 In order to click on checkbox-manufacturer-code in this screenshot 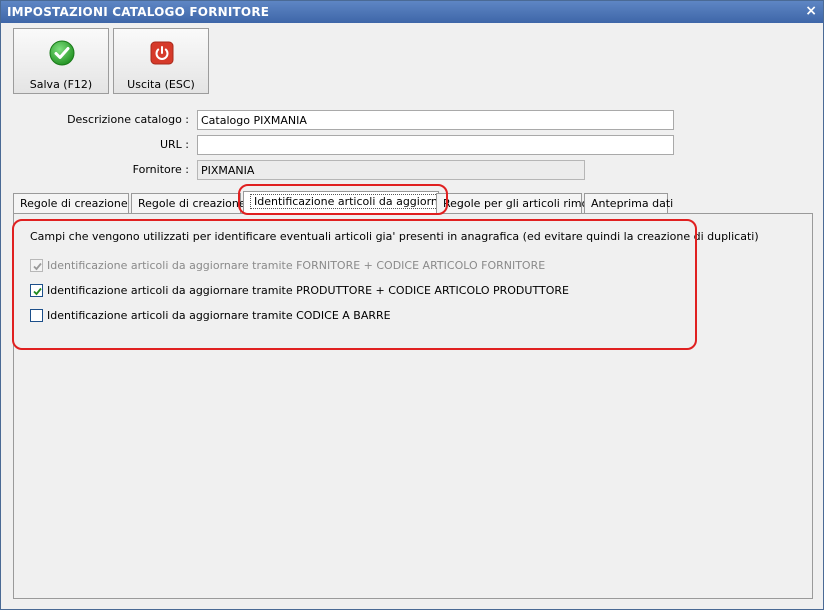, I will do `click(36, 290)`.